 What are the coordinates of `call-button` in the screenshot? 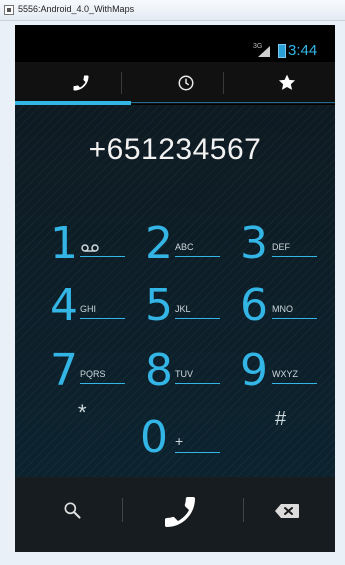 It's located at (180, 514).